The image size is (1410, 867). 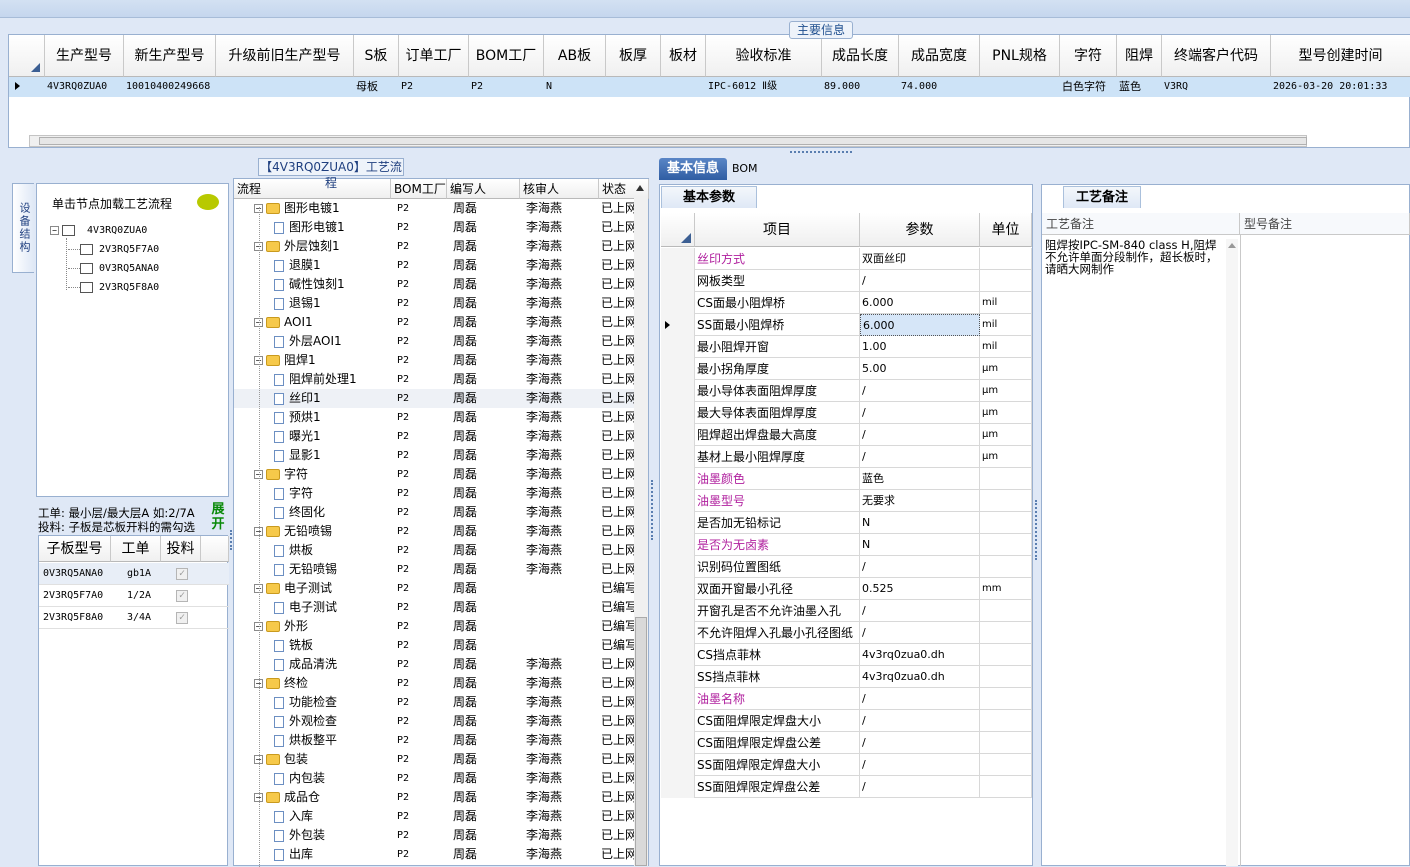 What do you see at coordinates (182, 596) in the screenshot?
I see `feed-checkbox: ✓` at bounding box center [182, 596].